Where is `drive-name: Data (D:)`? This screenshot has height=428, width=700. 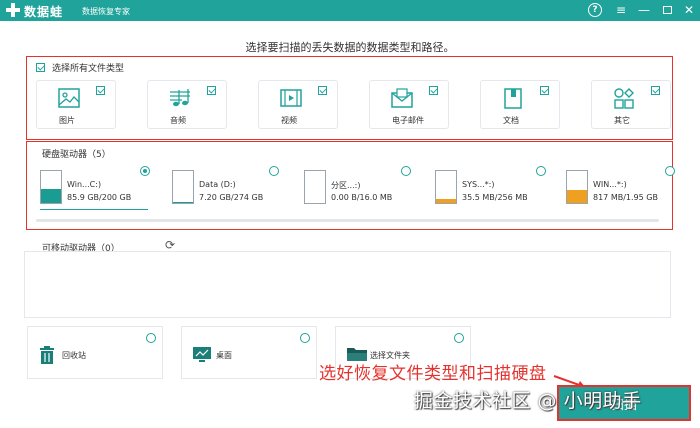 drive-name: Data (D:) is located at coordinates (217, 184).